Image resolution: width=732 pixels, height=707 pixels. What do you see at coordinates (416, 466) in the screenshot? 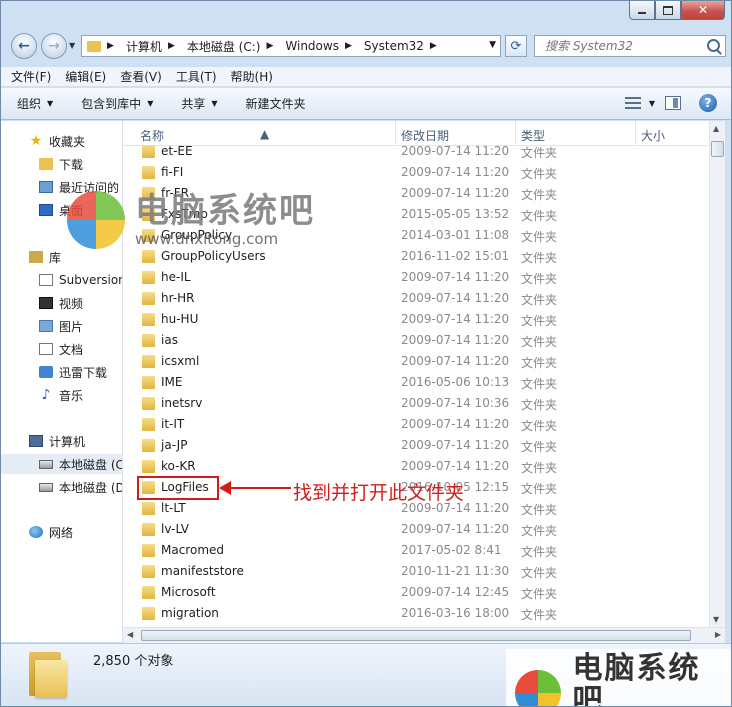
I see `table-row: ko-KR 2009-07-14 11:20 文件夹` at bounding box center [416, 466].